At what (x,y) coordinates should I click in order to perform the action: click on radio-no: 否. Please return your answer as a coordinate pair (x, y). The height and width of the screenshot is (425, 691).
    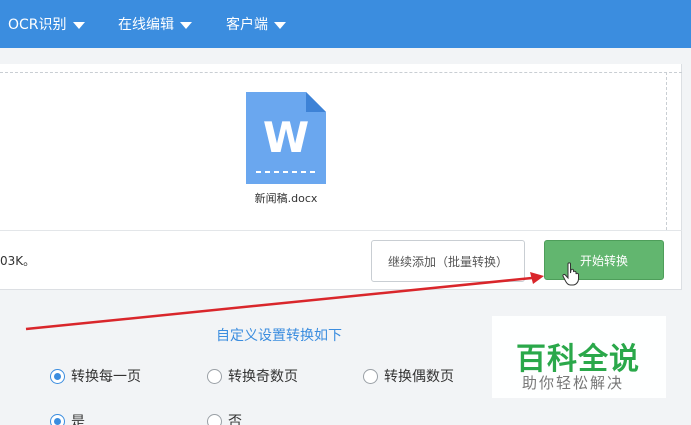
    Looking at the image, I should click on (224, 418).